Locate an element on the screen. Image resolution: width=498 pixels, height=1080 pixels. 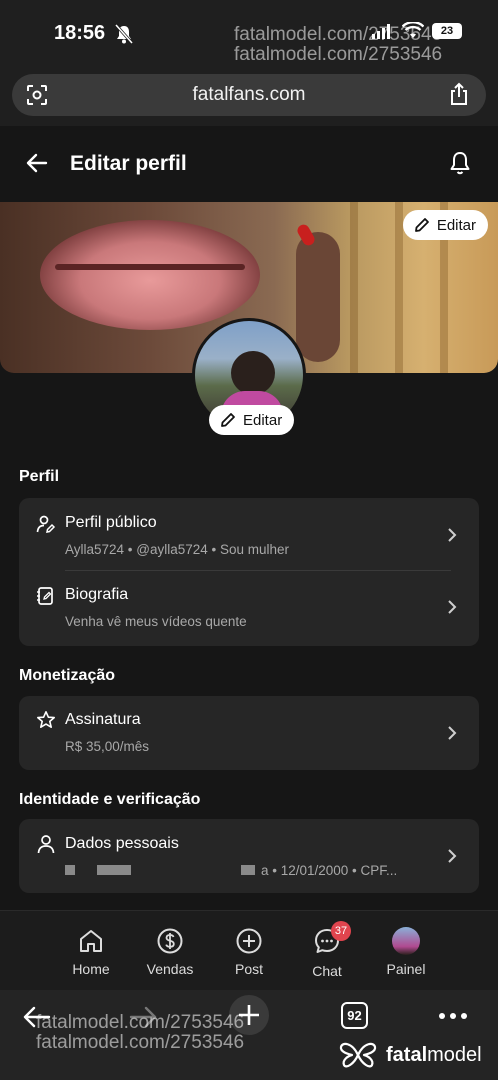
tabs-count-button: 92 is located at coordinates (354, 1015).